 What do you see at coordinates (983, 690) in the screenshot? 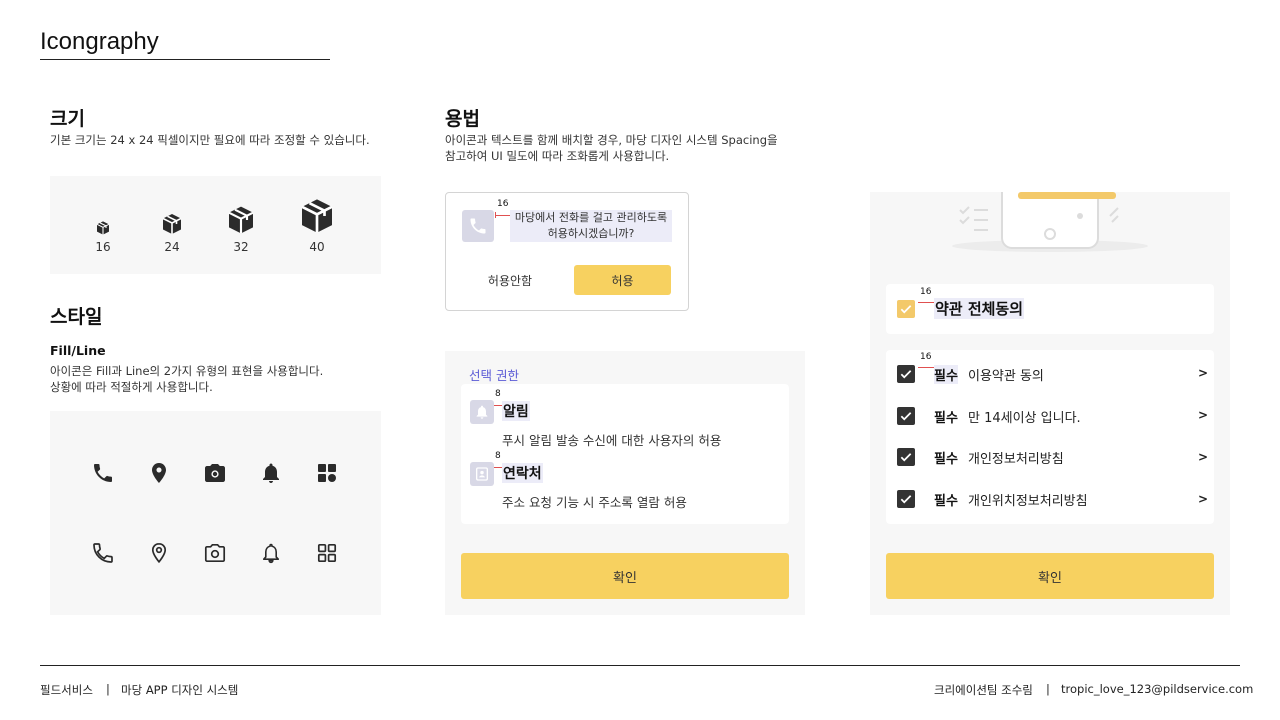
I see `footer-team: 크리에이션팀 조수림` at bounding box center [983, 690].